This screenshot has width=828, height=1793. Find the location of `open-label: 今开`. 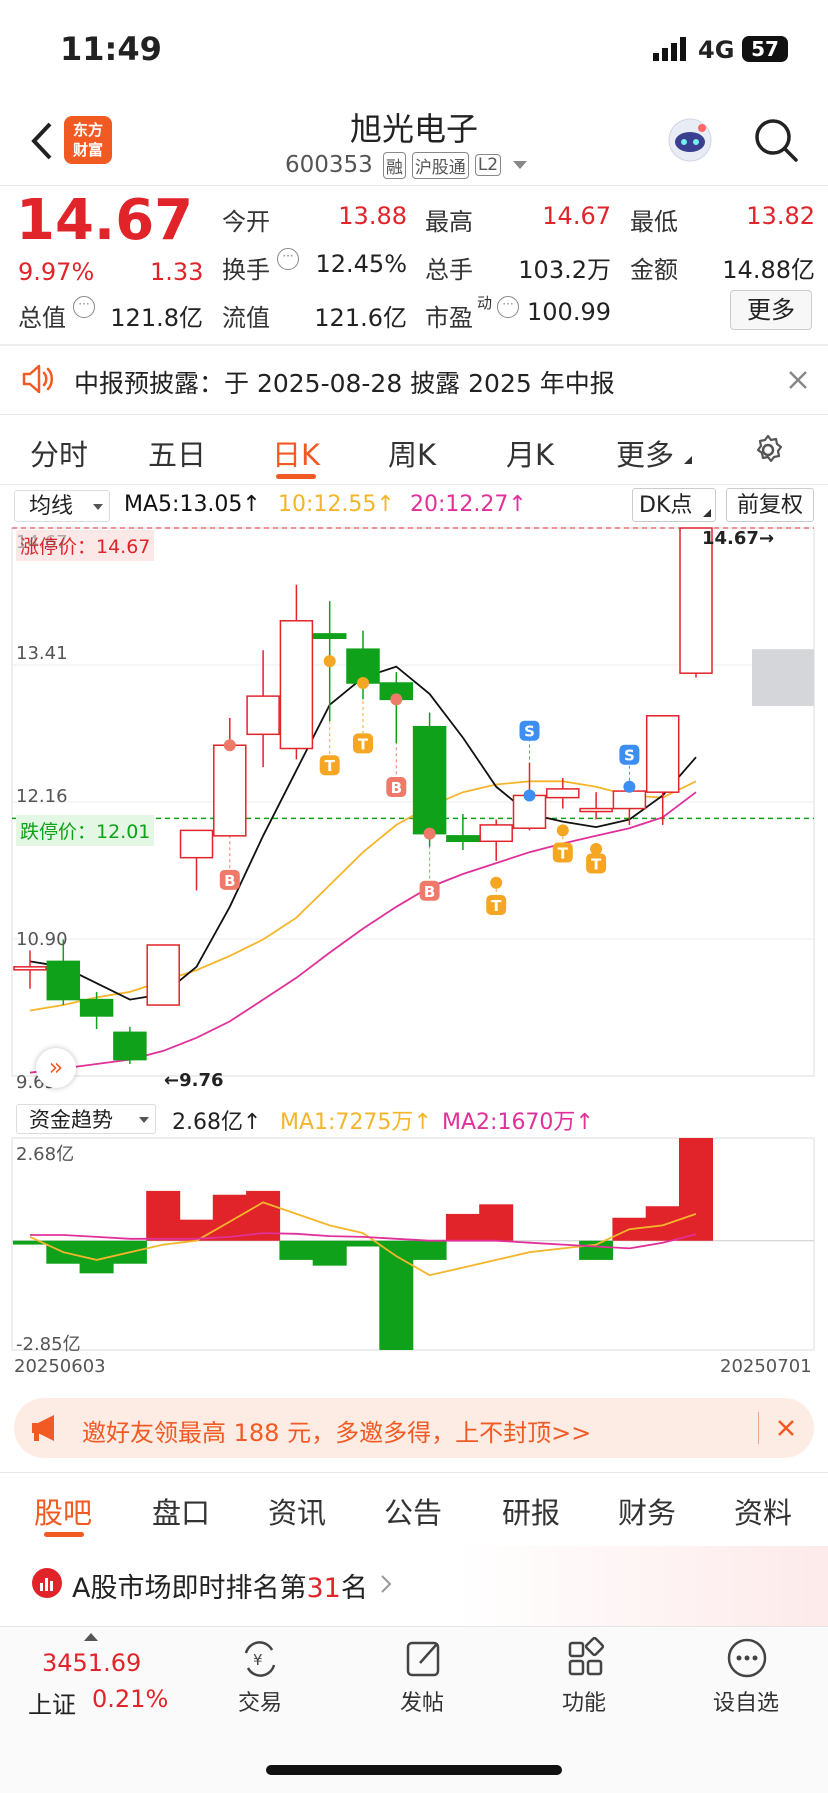

open-label: 今开 is located at coordinates (246, 222).